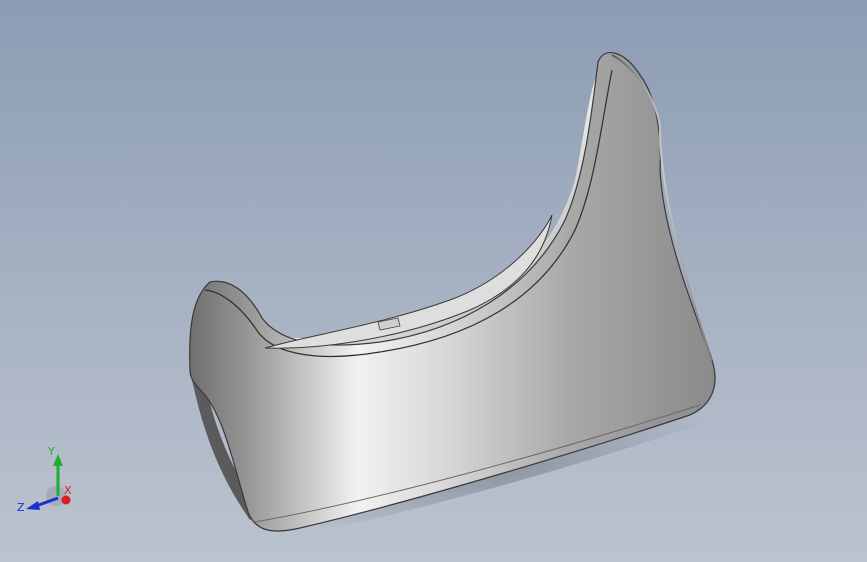 This screenshot has height=562, width=867. Describe the element at coordinates (33, 505) in the screenshot. I see `z-axis-arrow-icon` at that location.